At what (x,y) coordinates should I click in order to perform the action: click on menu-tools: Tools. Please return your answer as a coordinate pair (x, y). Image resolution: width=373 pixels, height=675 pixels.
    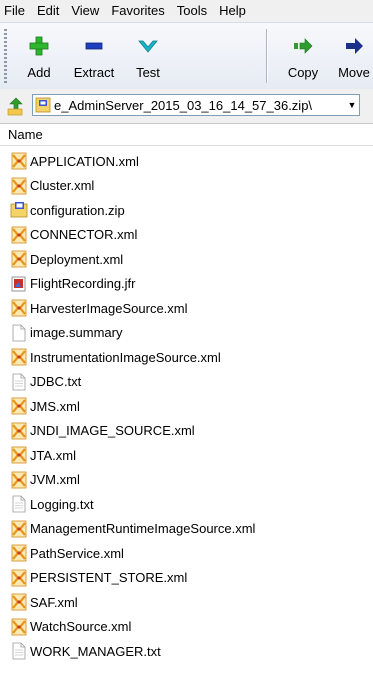
    Looking at the image, I should click on (192, 11).